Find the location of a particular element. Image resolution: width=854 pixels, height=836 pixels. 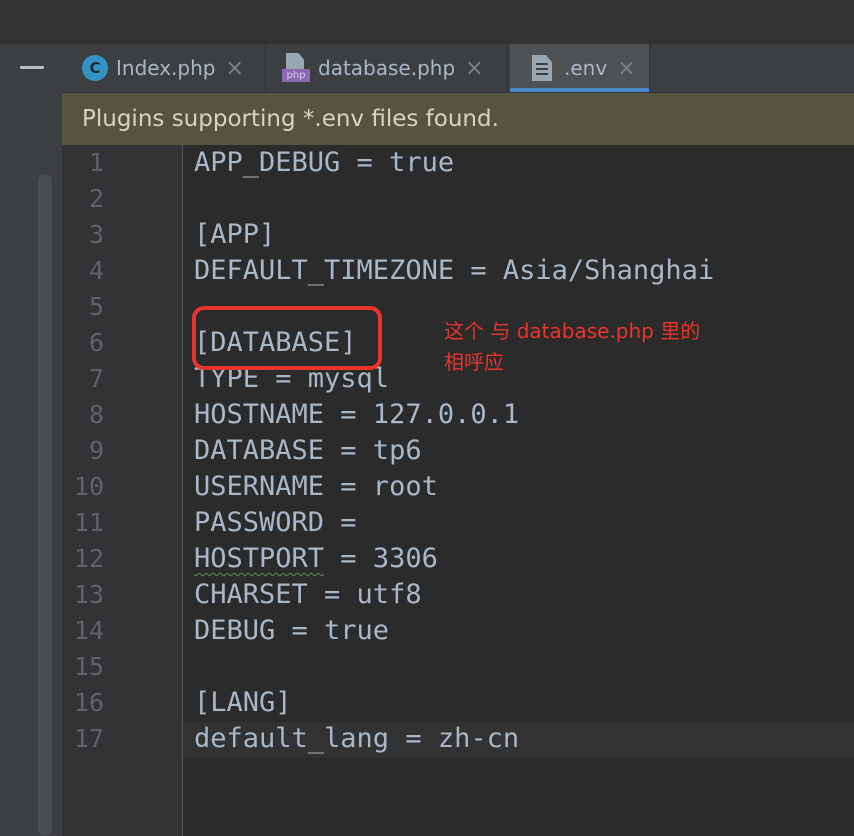

tab-label: database.php is located at coordinates (387, 68).